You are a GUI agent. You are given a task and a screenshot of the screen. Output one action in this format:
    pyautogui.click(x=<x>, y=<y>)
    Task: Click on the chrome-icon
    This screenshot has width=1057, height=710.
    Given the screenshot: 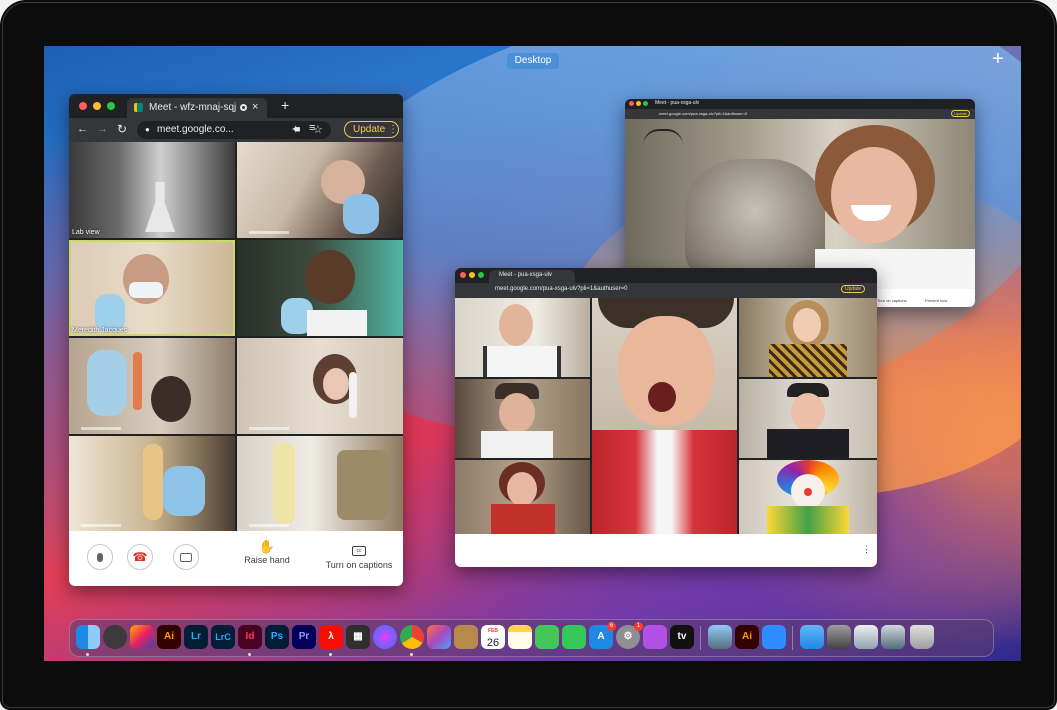 What is the action you would take?
    pyautogui.click(x=412, y=637)
    